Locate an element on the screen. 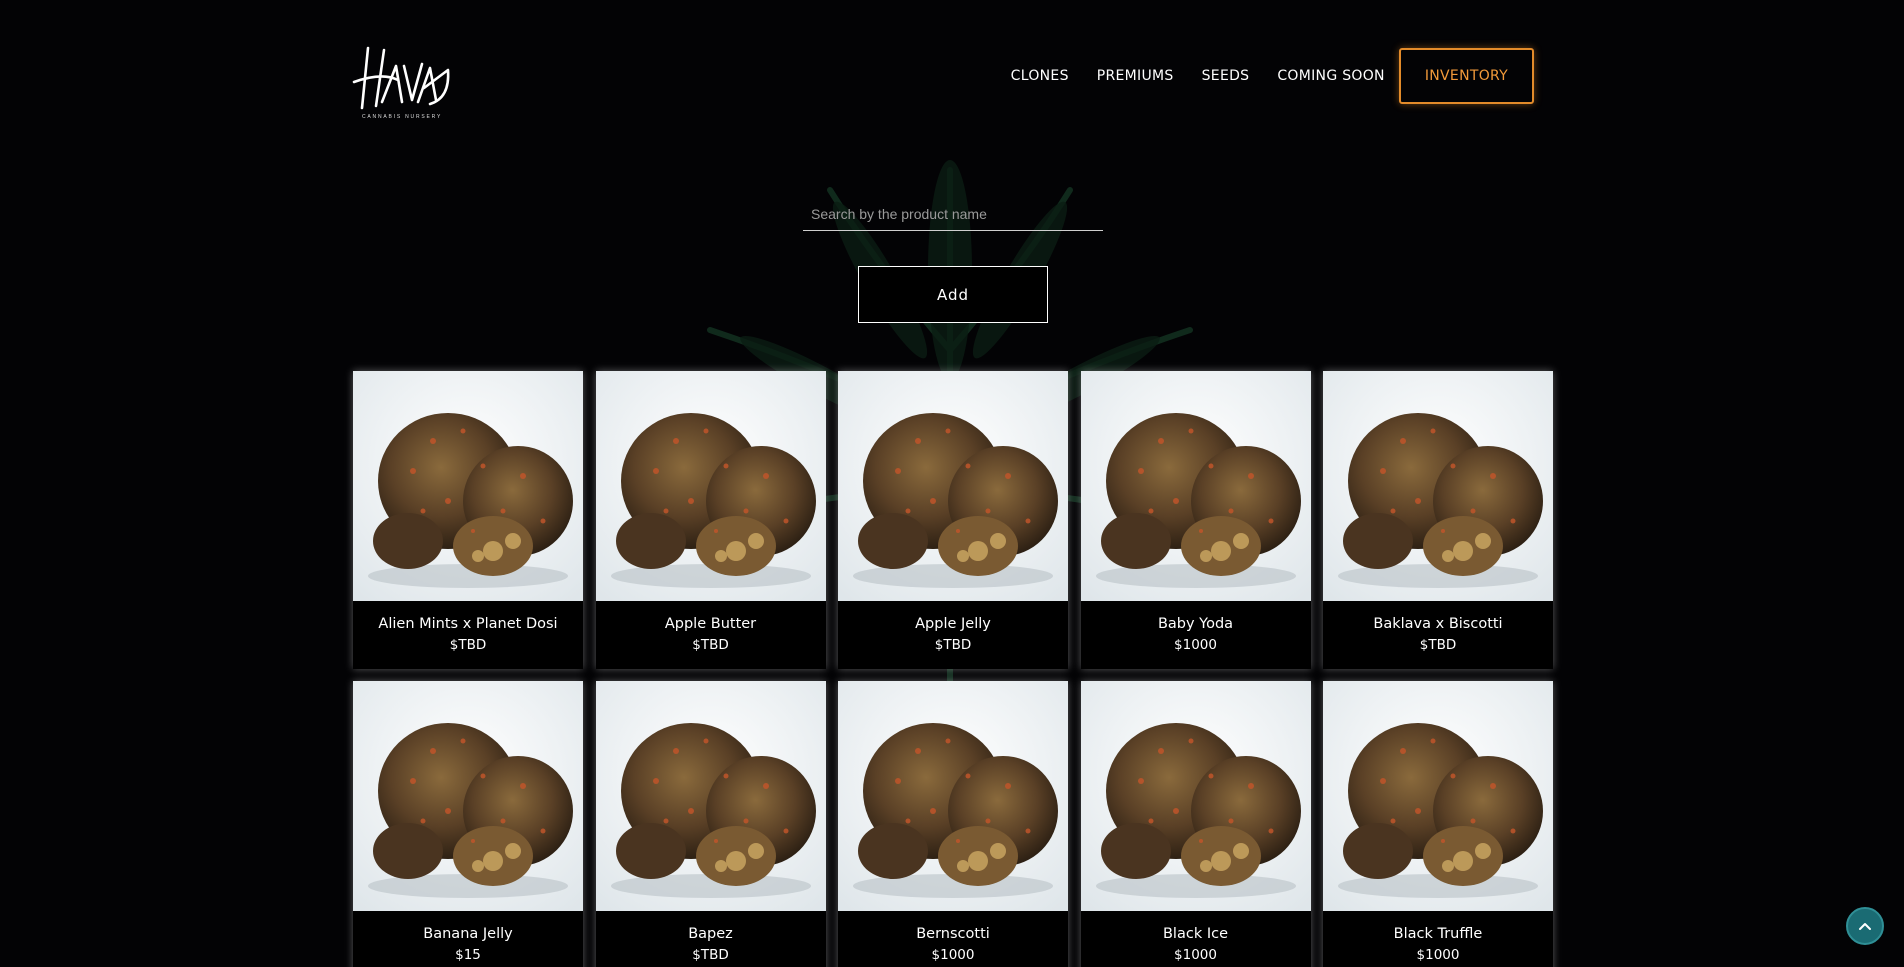  product-card: Alien Mints x Planet Dosi $TBD is located at coordinates (468, 520).